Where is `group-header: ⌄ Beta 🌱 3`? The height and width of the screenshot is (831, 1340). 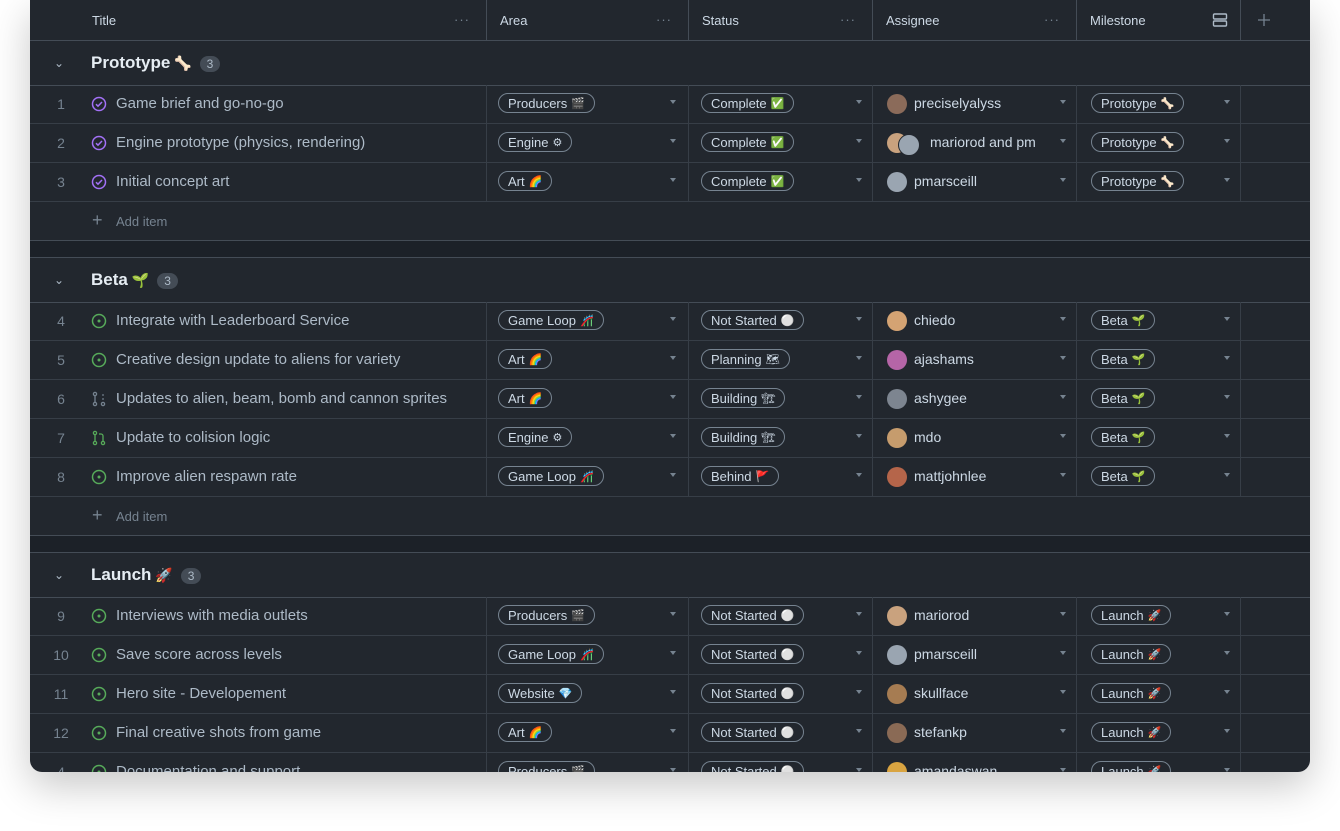 group-header: ⌄ Beta 🌱 3 is located at coordinates (670, 280).